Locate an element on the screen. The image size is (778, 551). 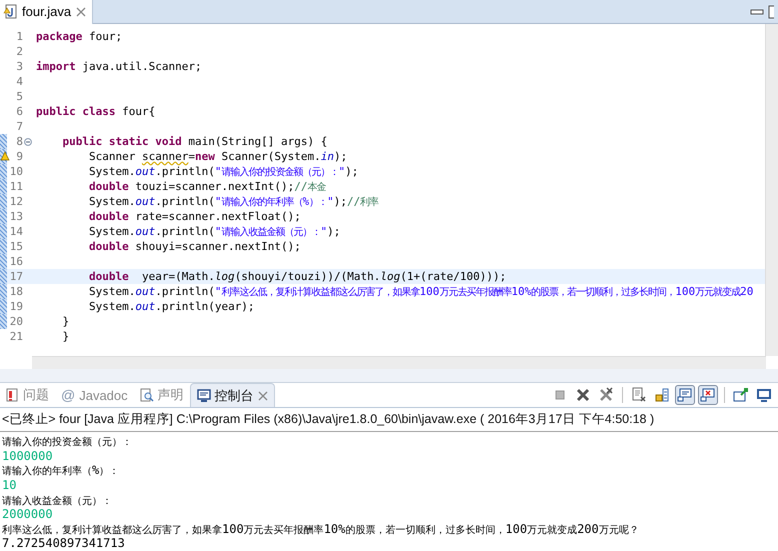
line-number: 1 is located at coordinates (19, 36).